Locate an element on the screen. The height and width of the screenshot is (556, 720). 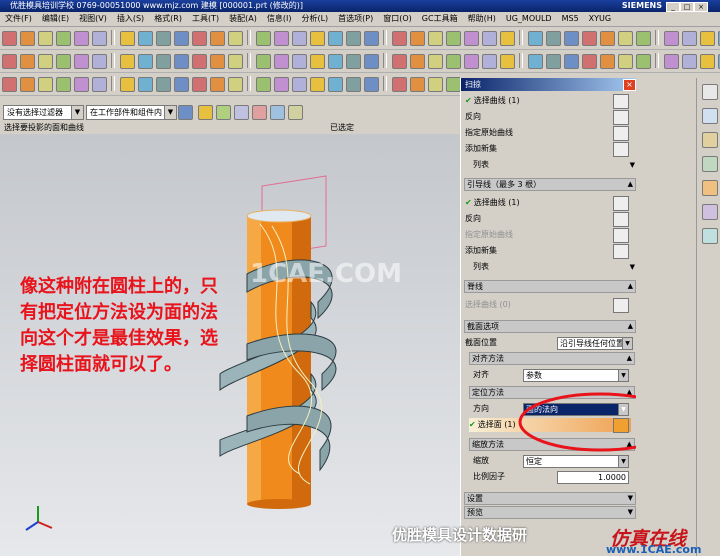
close-button: × is located at coordinates (701, 7).